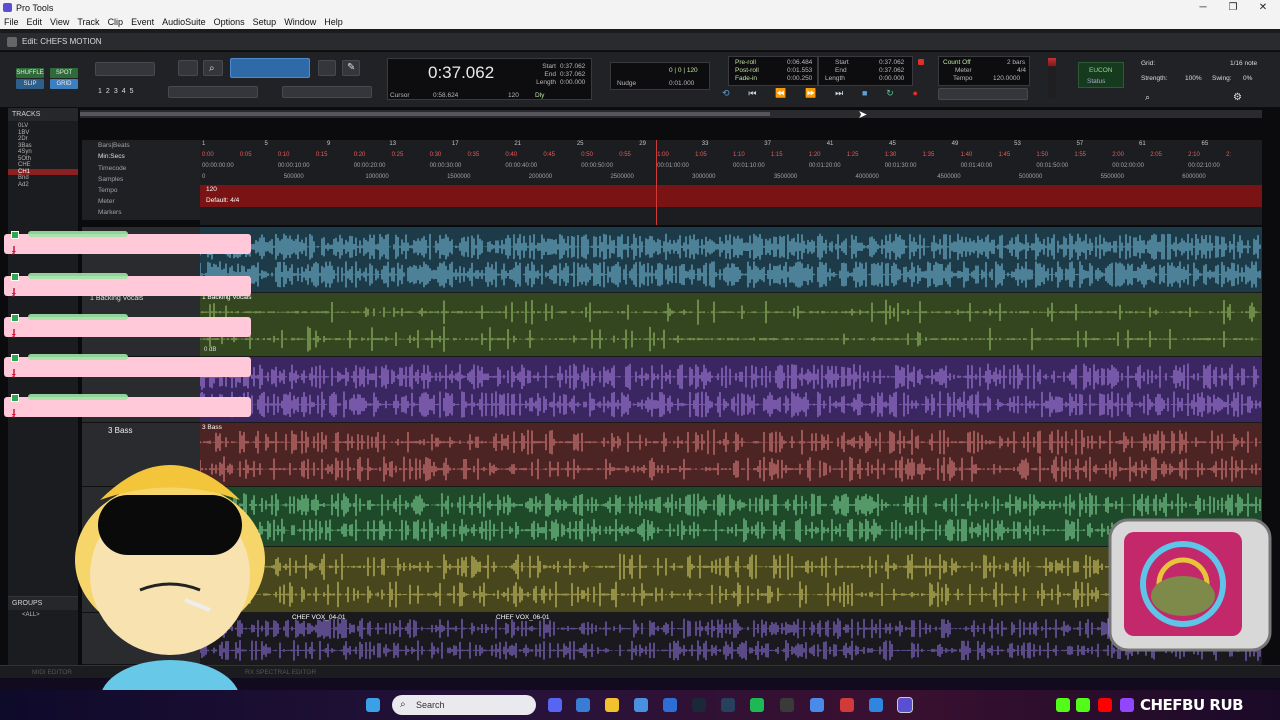 Image resolution: width=1280 pixels, height=720 pixels. What do you see at coordinates (125, 69) in the screenshot?
I see `zoom-controls` at bounding box center [125, 69].